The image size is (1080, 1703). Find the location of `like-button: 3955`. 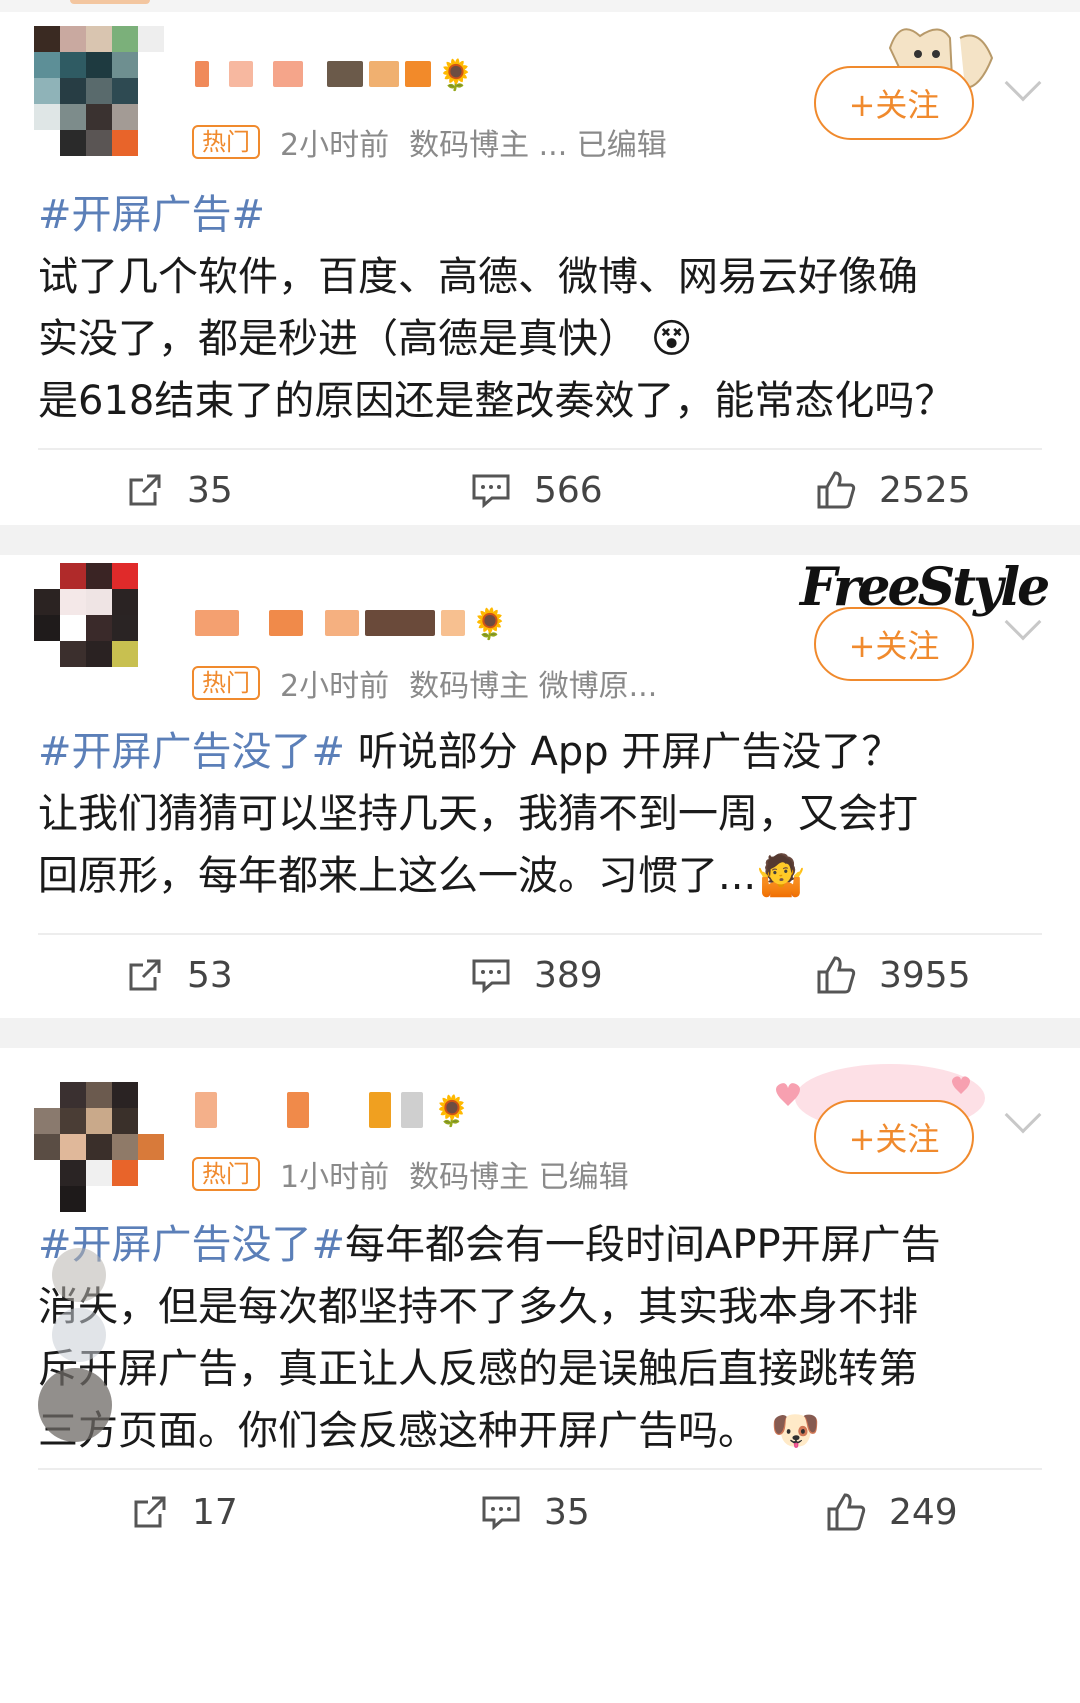

like-button: 3955 is located at coordinates (893, 975).